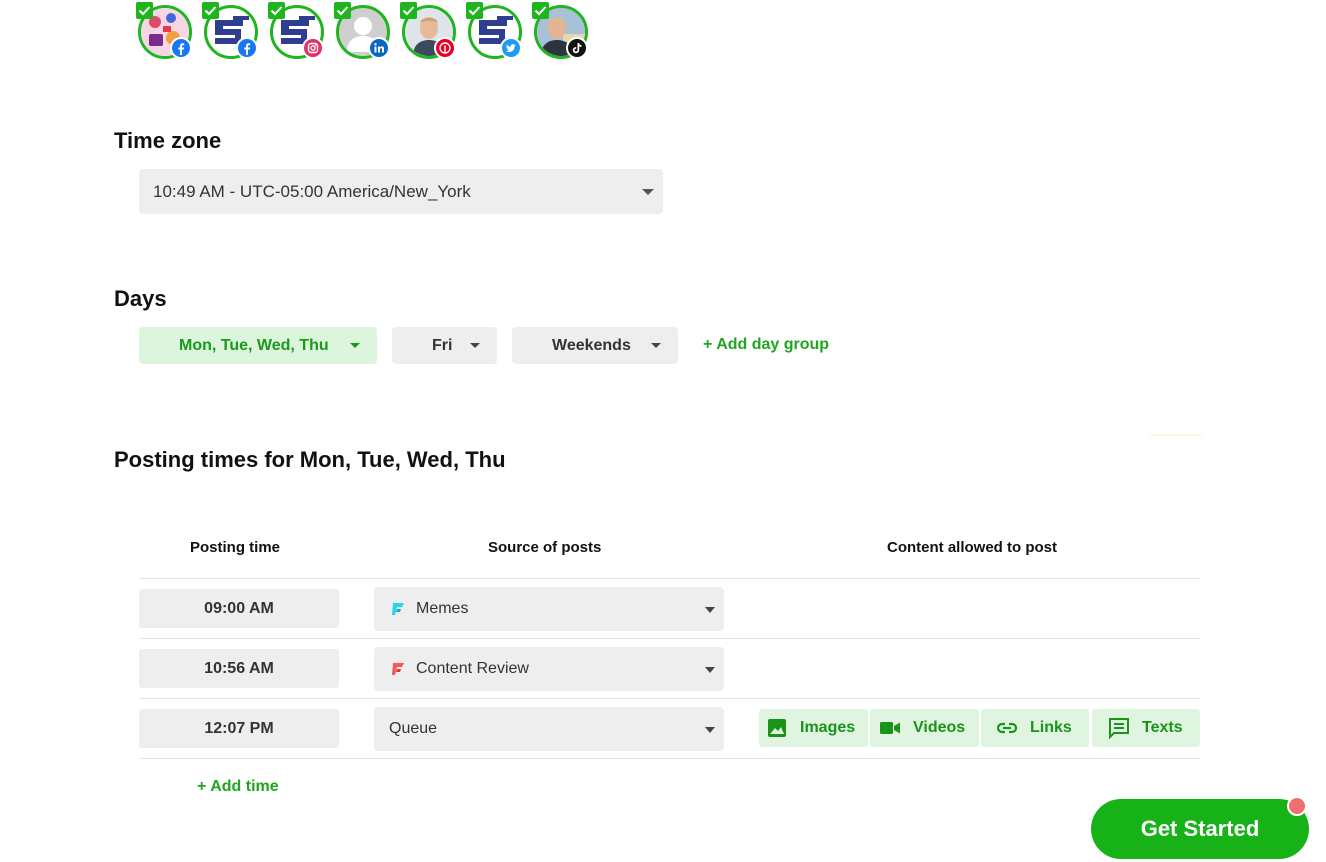 This screenshot has width=1326, height=862. What do you see at coordinates (235, 547) in the screenshot?
I see `column-header-posting-time: Posting time` at bounding box center [235, 547].